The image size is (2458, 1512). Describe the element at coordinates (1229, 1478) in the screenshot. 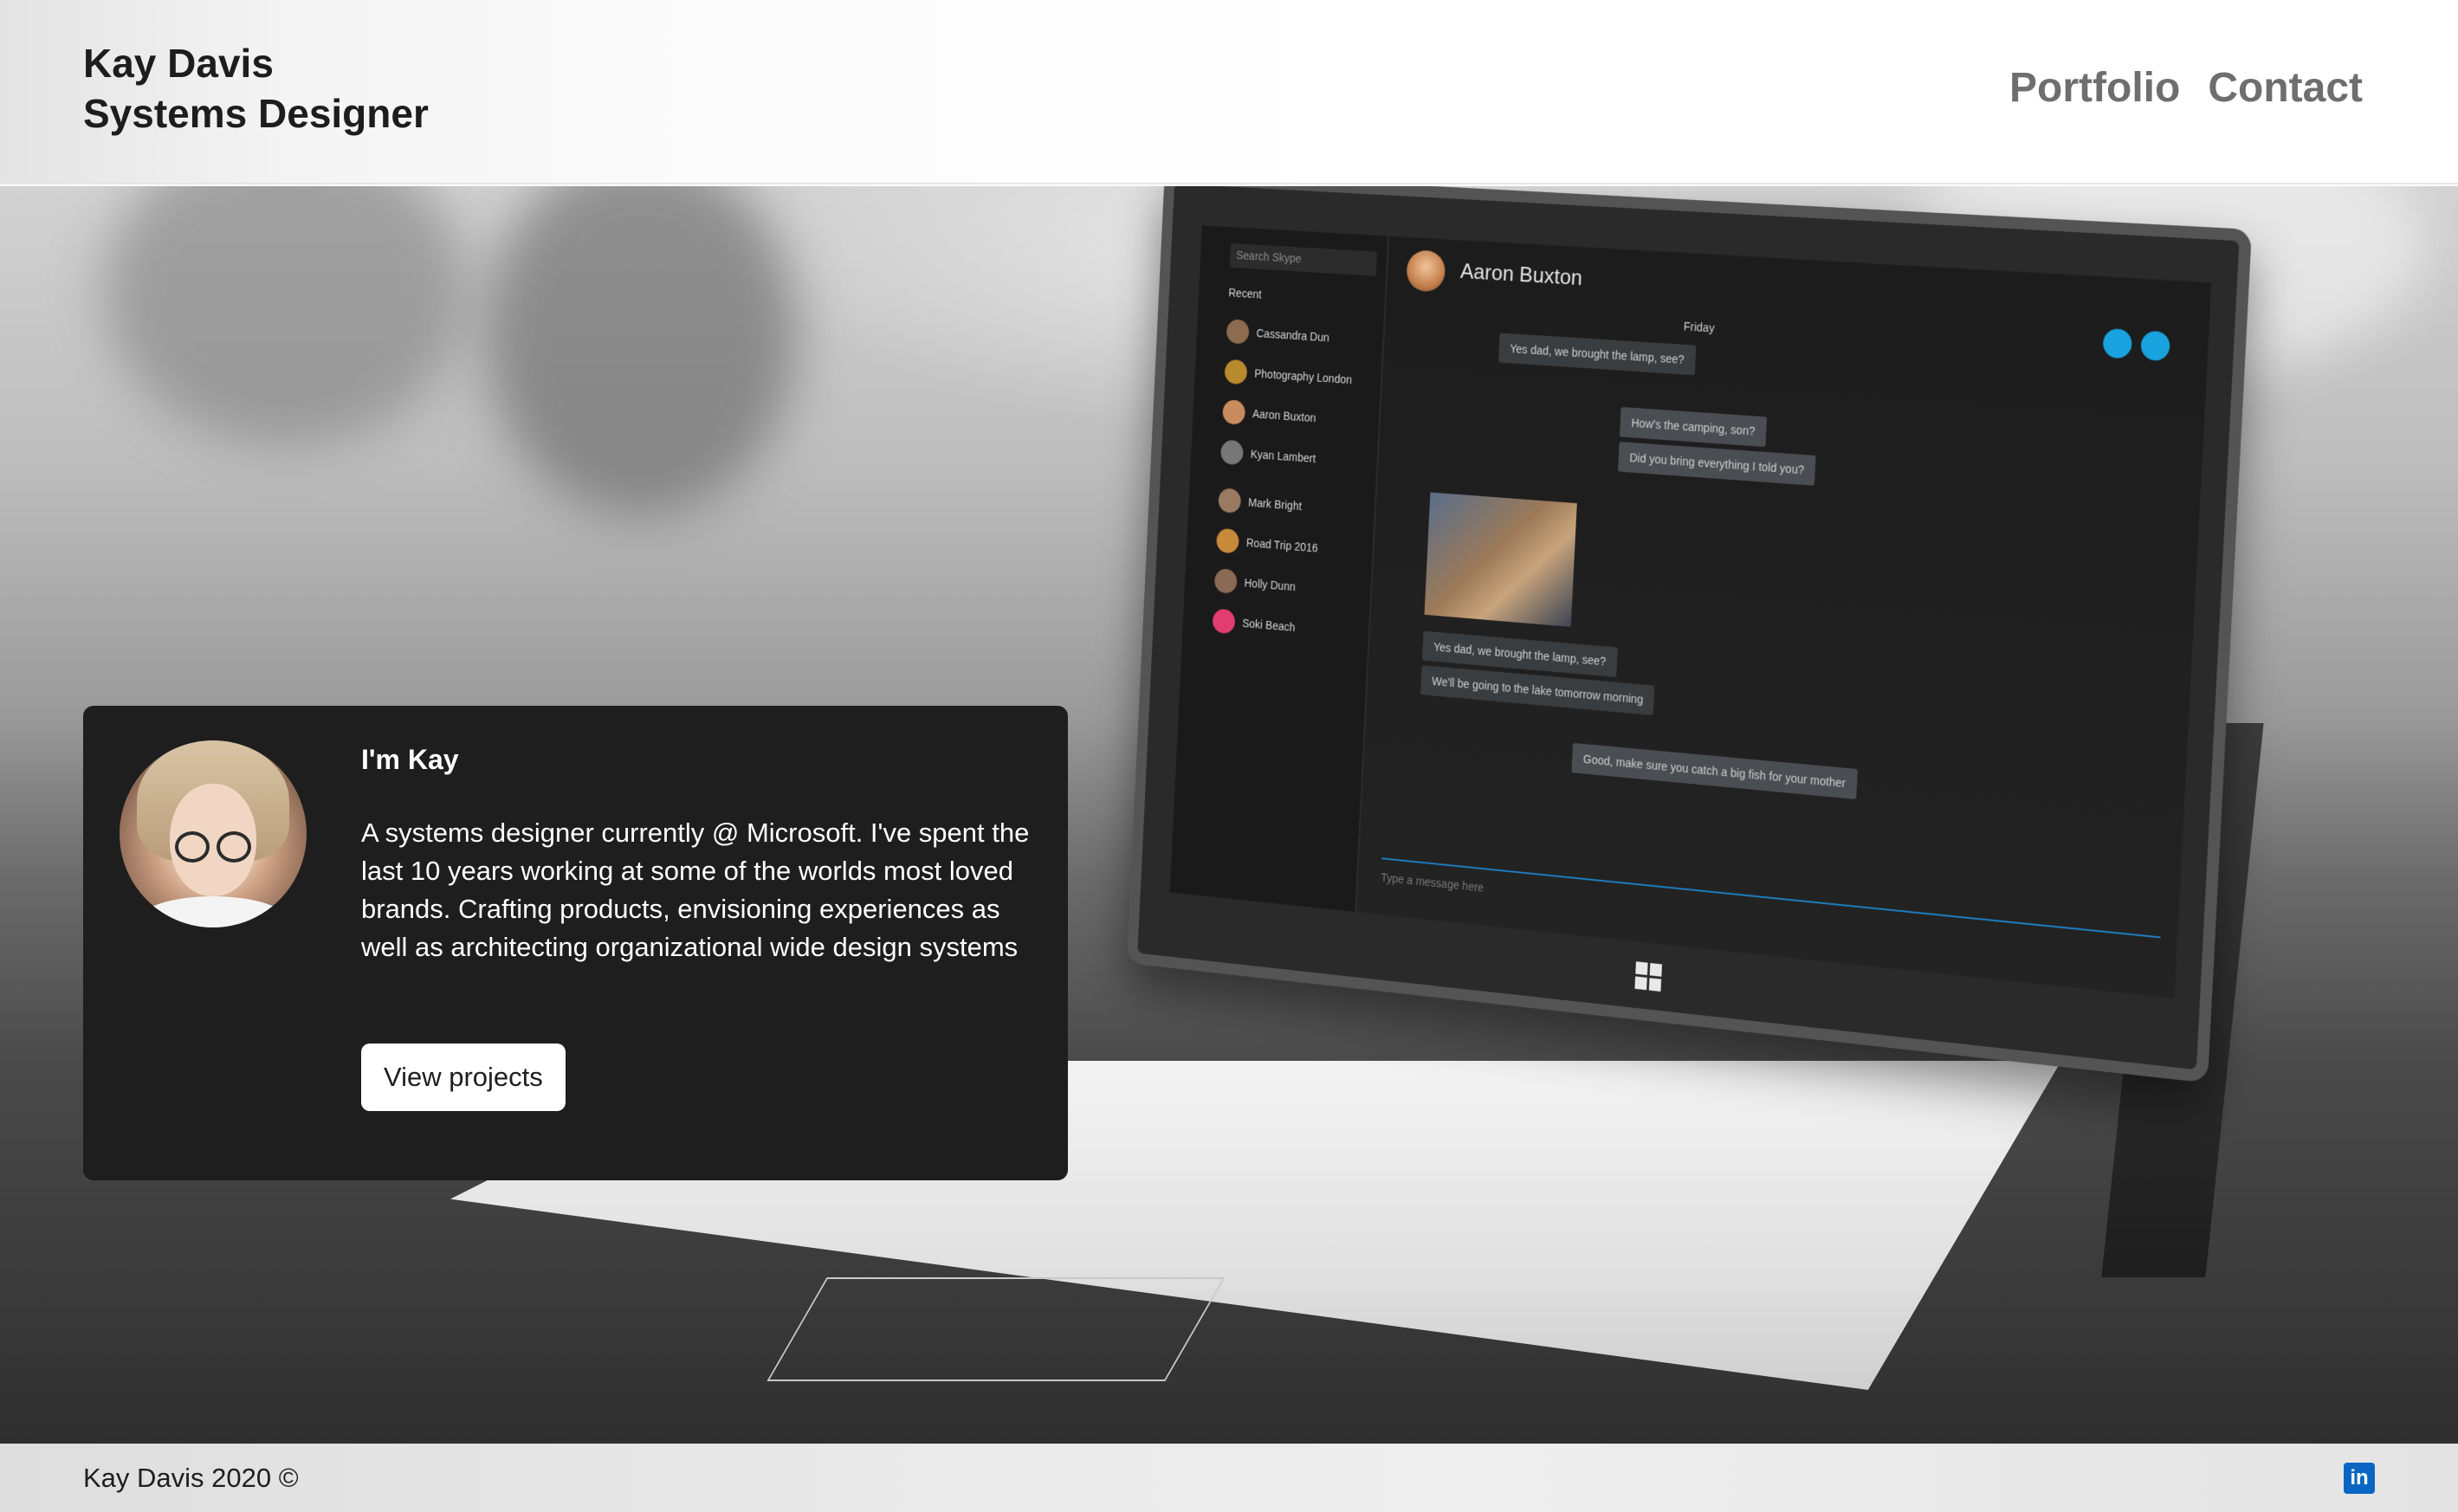

I see `site-footer: Kay Davis 2020 © in` at that location.